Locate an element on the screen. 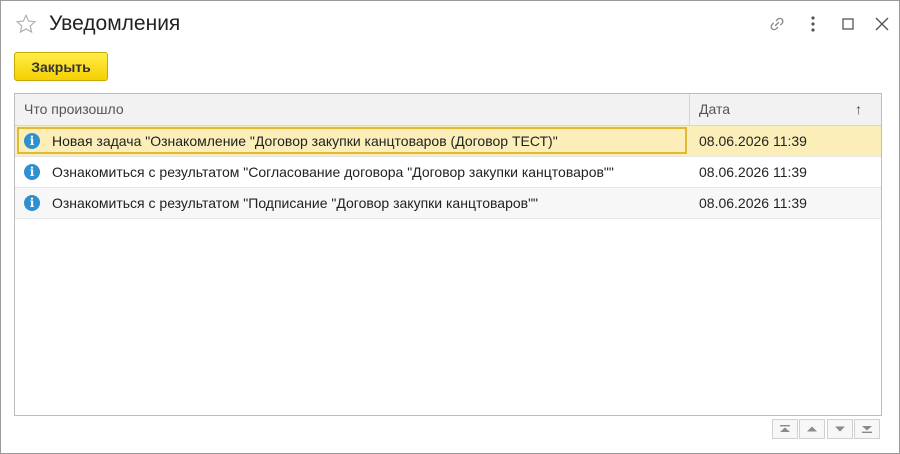 This screenshot has height=454, width=900. maximize-icon is located at coordinates (848, 24).